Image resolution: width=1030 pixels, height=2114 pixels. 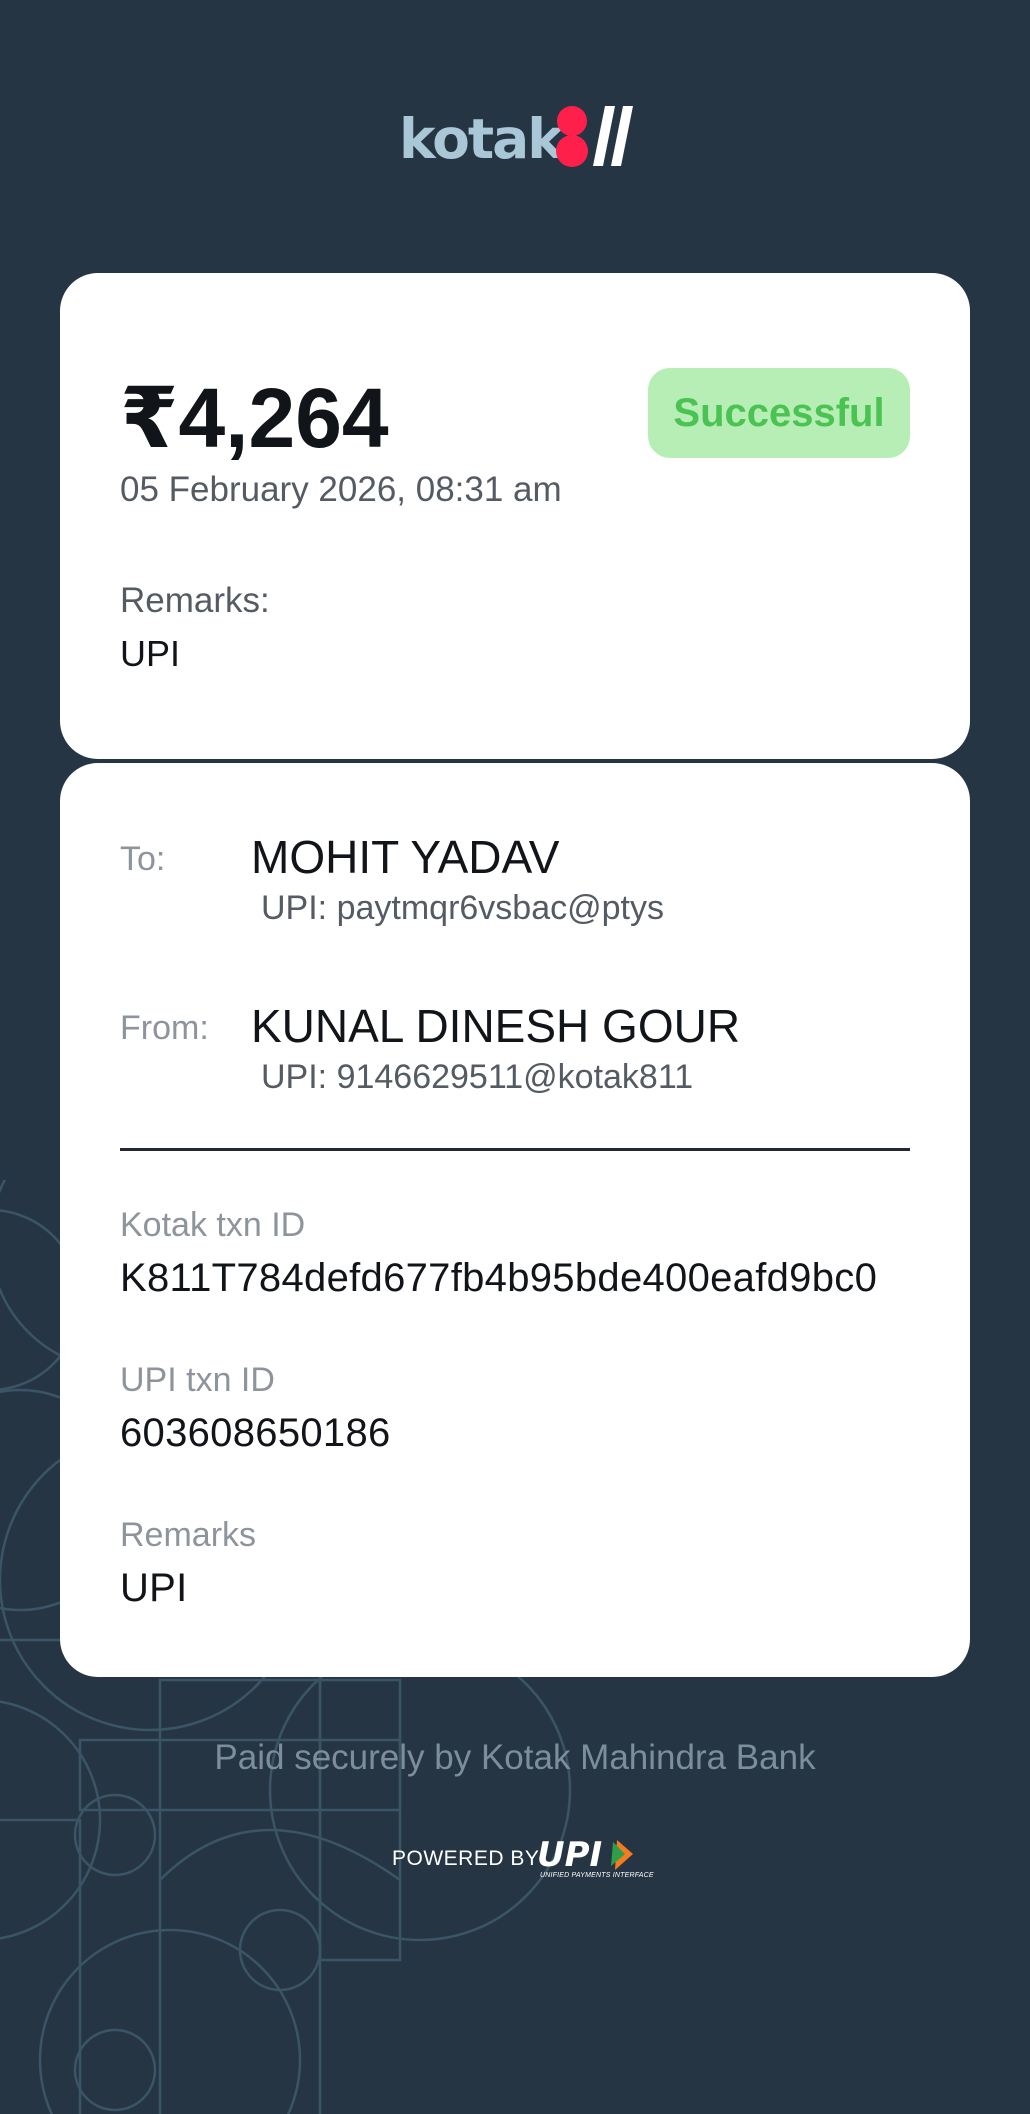 What do you see at coordinates (143, 859) in the screenshot?
I see `to-label: To:` at bounding box center [143, 859].